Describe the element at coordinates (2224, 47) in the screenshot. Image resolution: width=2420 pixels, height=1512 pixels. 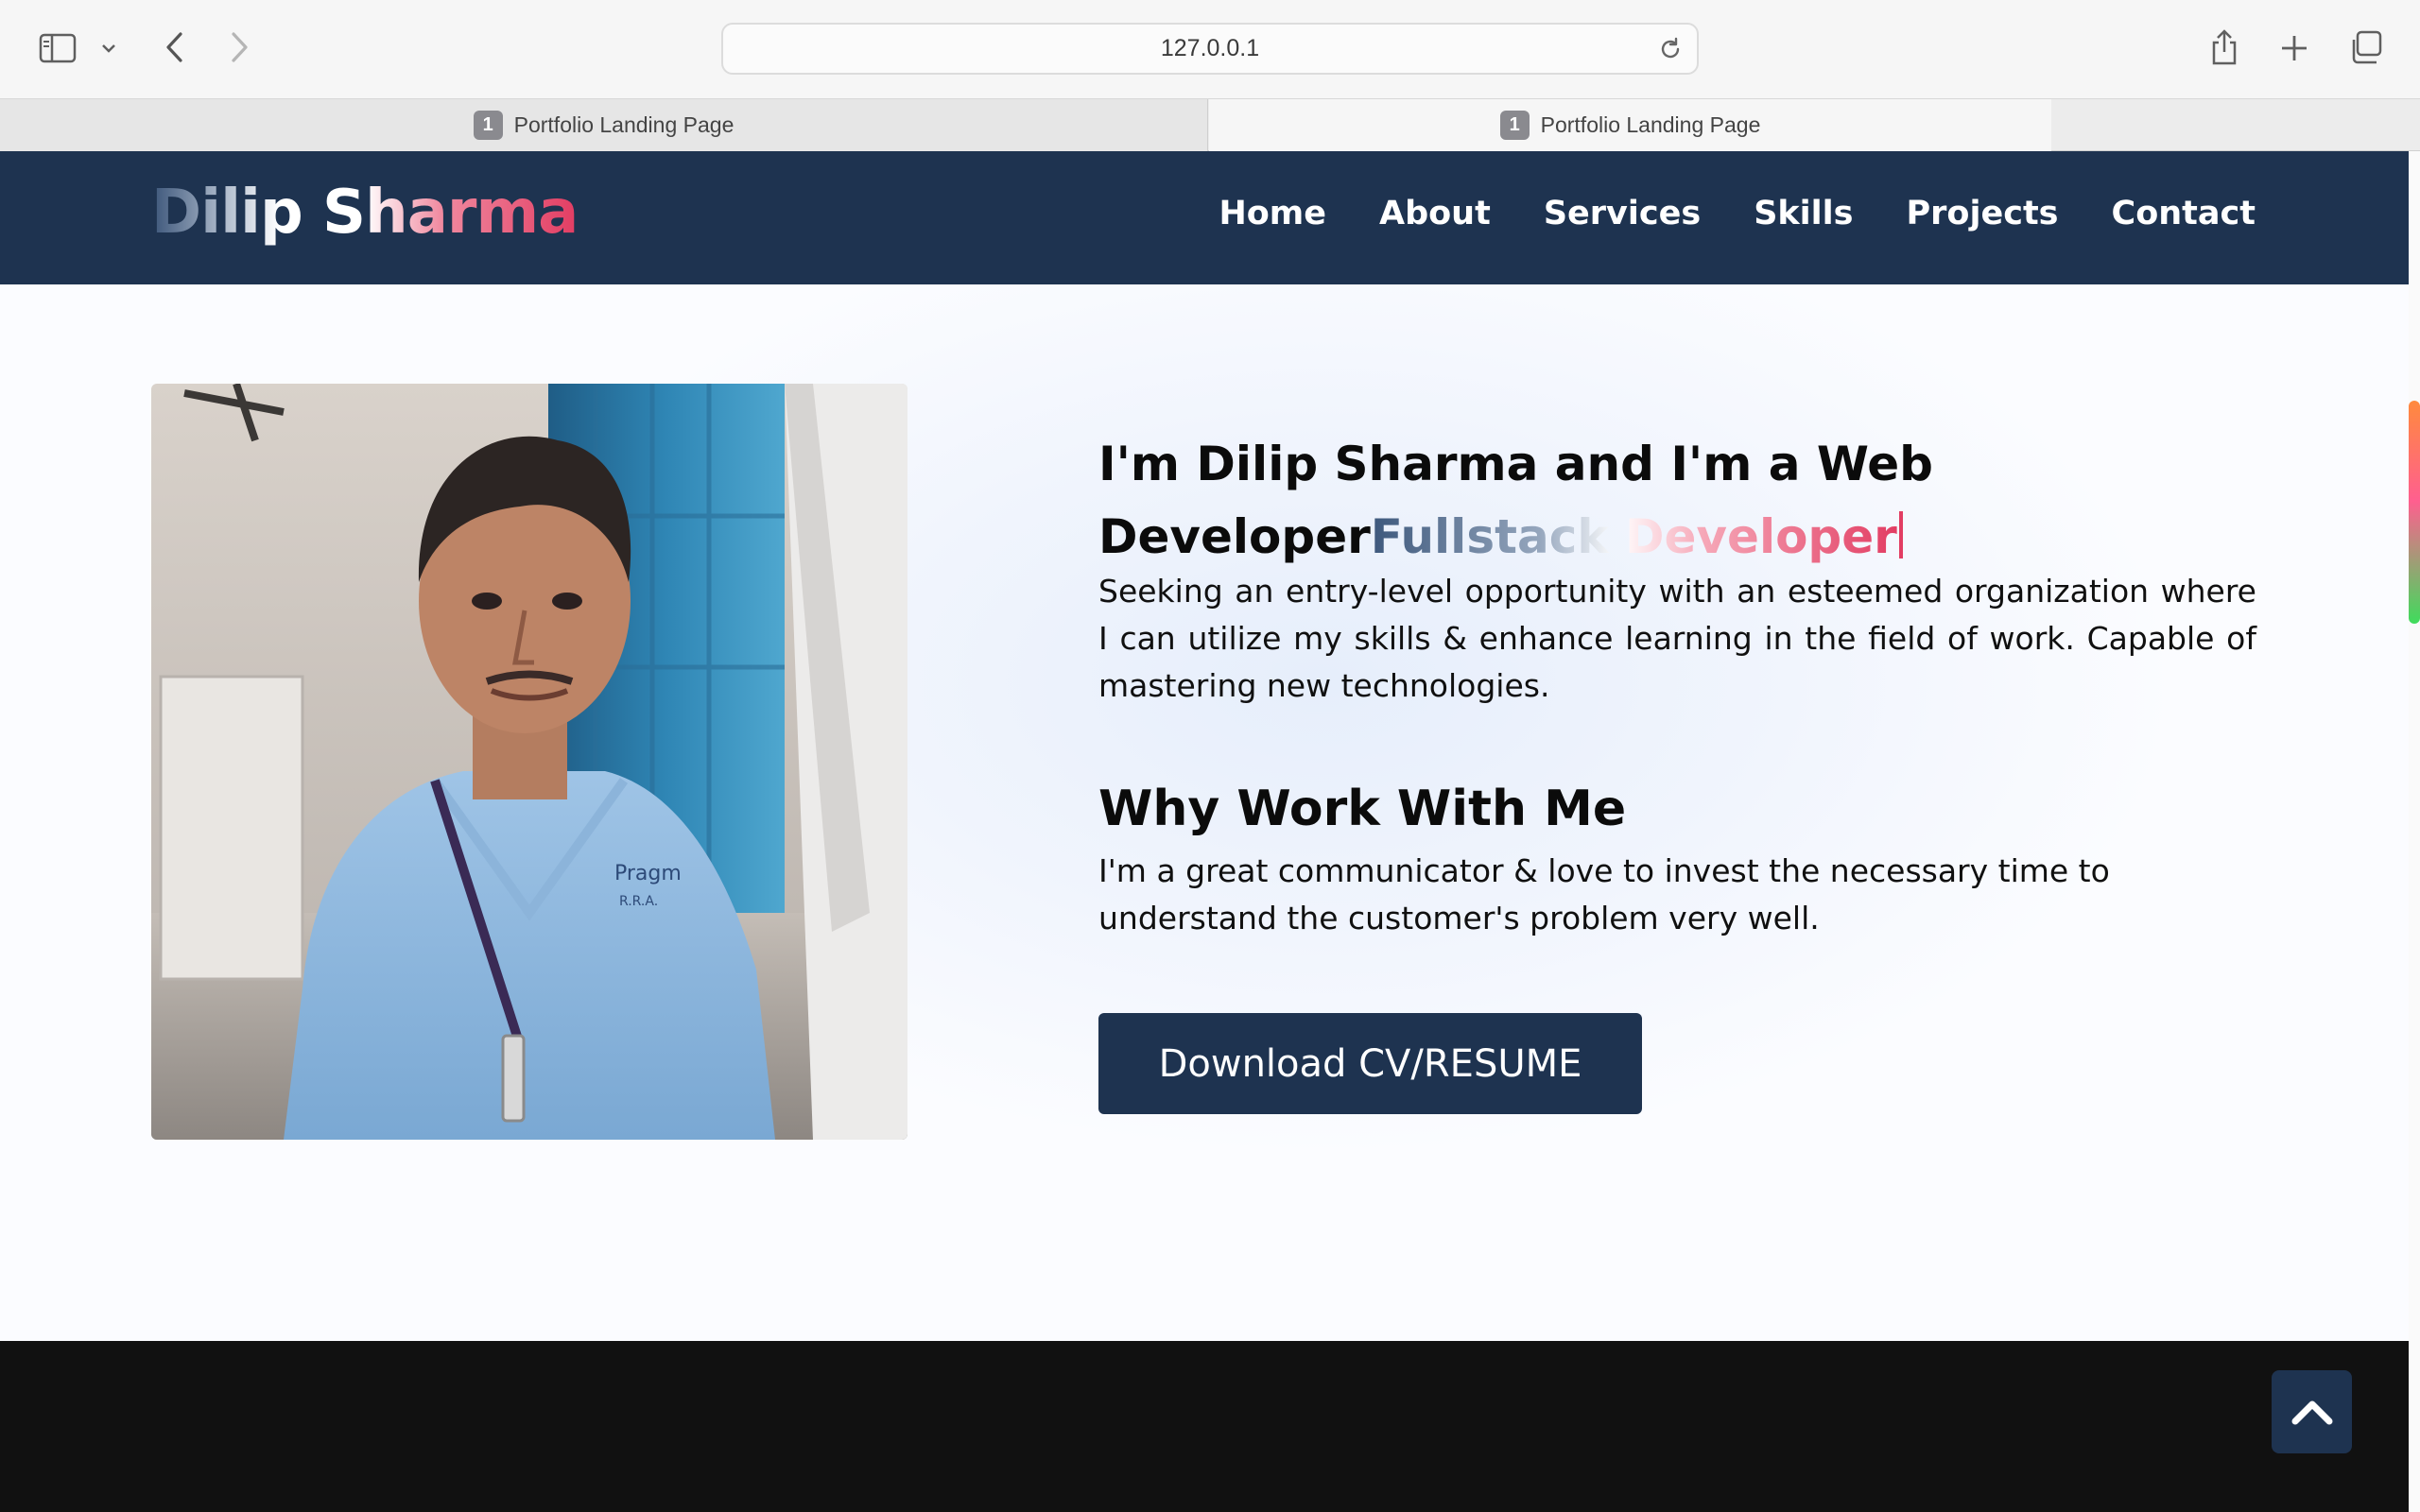
I see `share-icon` at that location.